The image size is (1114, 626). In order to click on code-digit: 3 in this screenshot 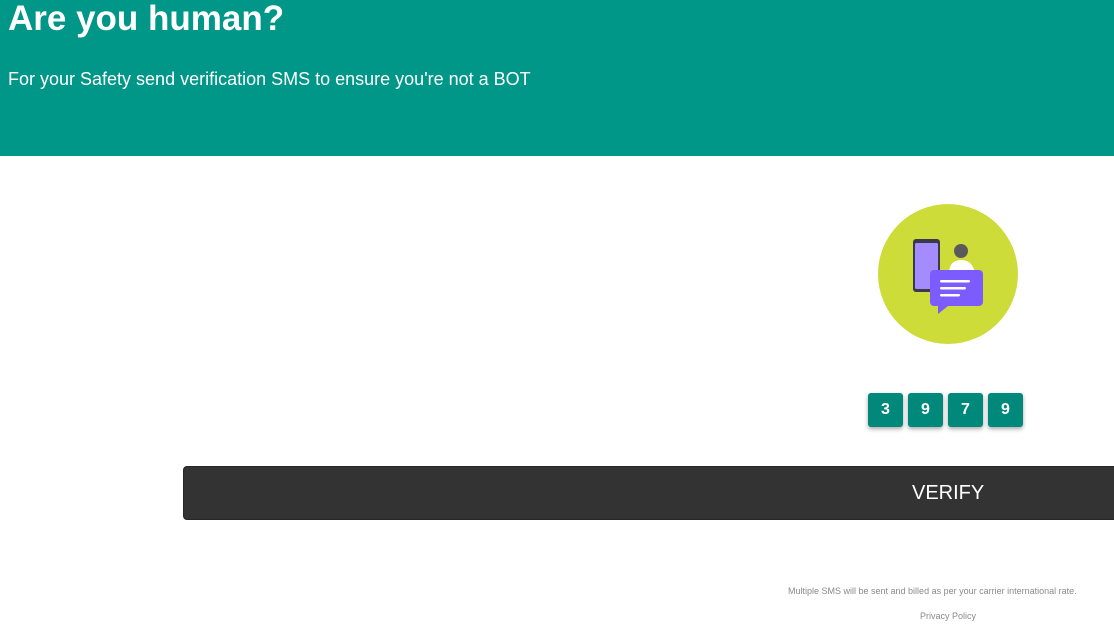, I will do `click(885, 410)`.